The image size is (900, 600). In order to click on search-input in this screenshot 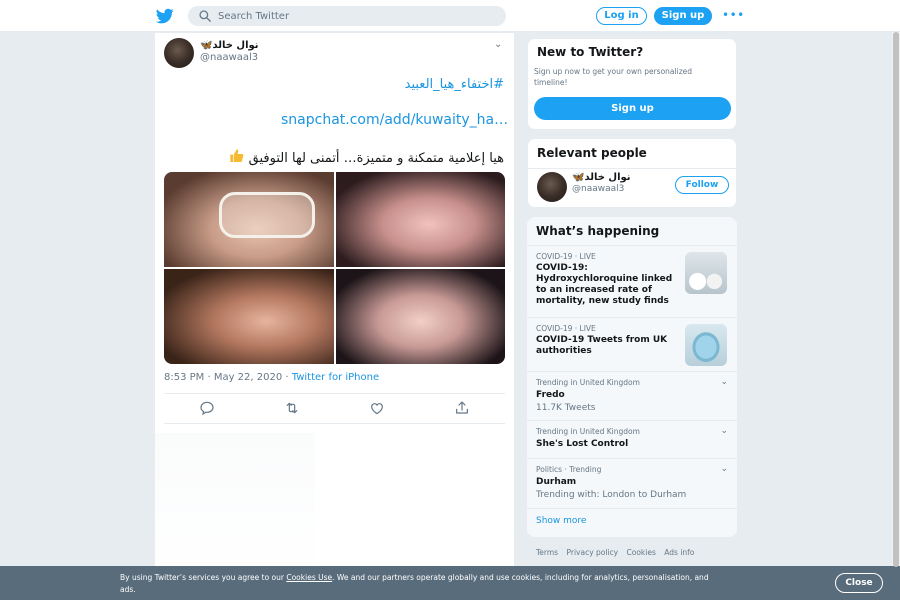, I will do `click(358, 16)`.